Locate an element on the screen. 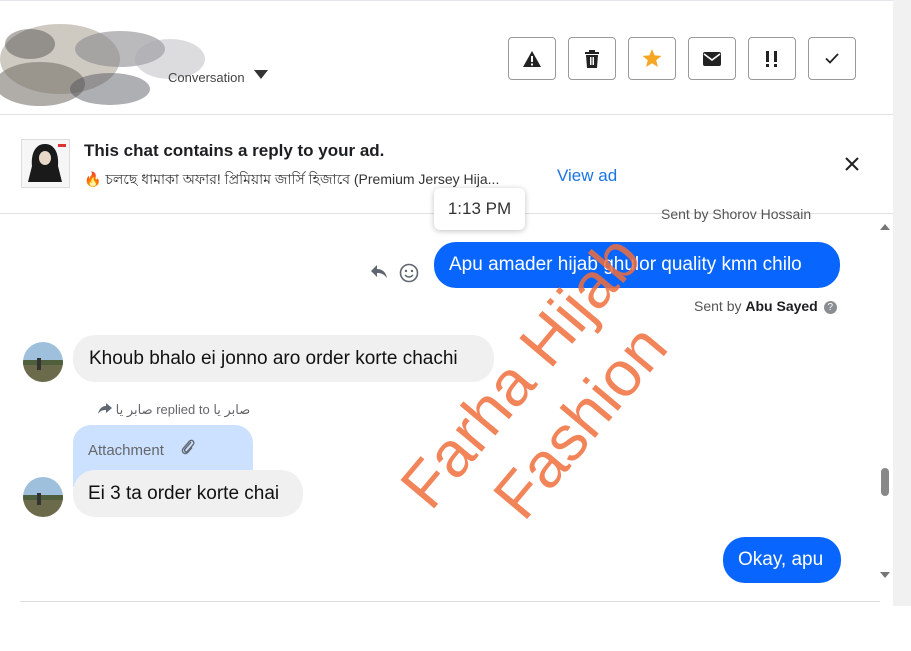 This screenshot has width=911, height=651. watermark-line2: Fashion is located at coordinates (580, 421).